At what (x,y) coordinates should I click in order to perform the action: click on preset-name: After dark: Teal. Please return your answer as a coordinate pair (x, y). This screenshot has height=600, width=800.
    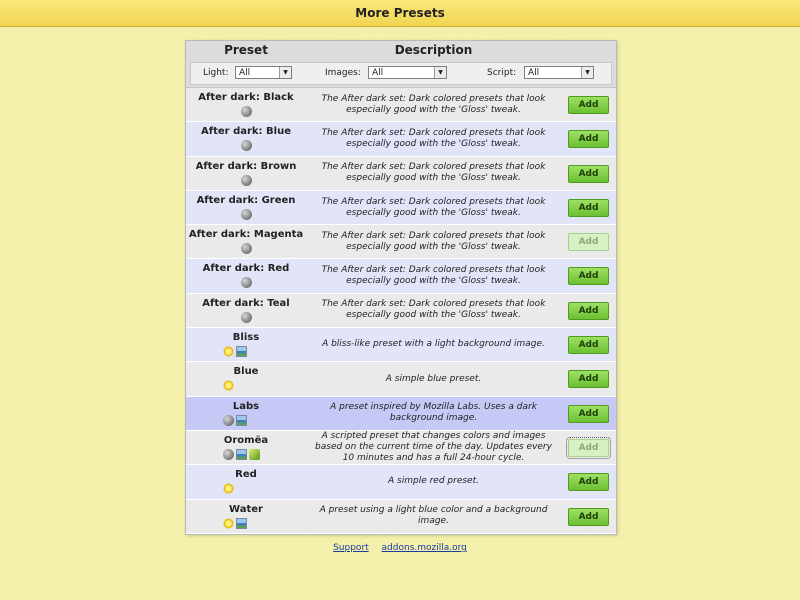
    Looking at the image, I should click on (246, 303).